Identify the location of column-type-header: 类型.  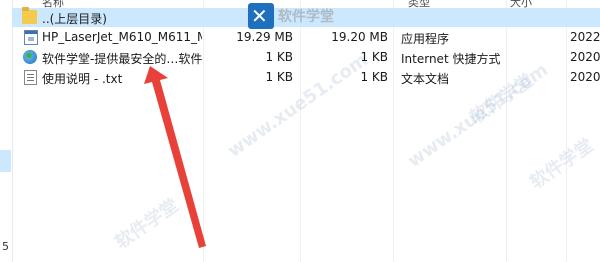
(419, 4).